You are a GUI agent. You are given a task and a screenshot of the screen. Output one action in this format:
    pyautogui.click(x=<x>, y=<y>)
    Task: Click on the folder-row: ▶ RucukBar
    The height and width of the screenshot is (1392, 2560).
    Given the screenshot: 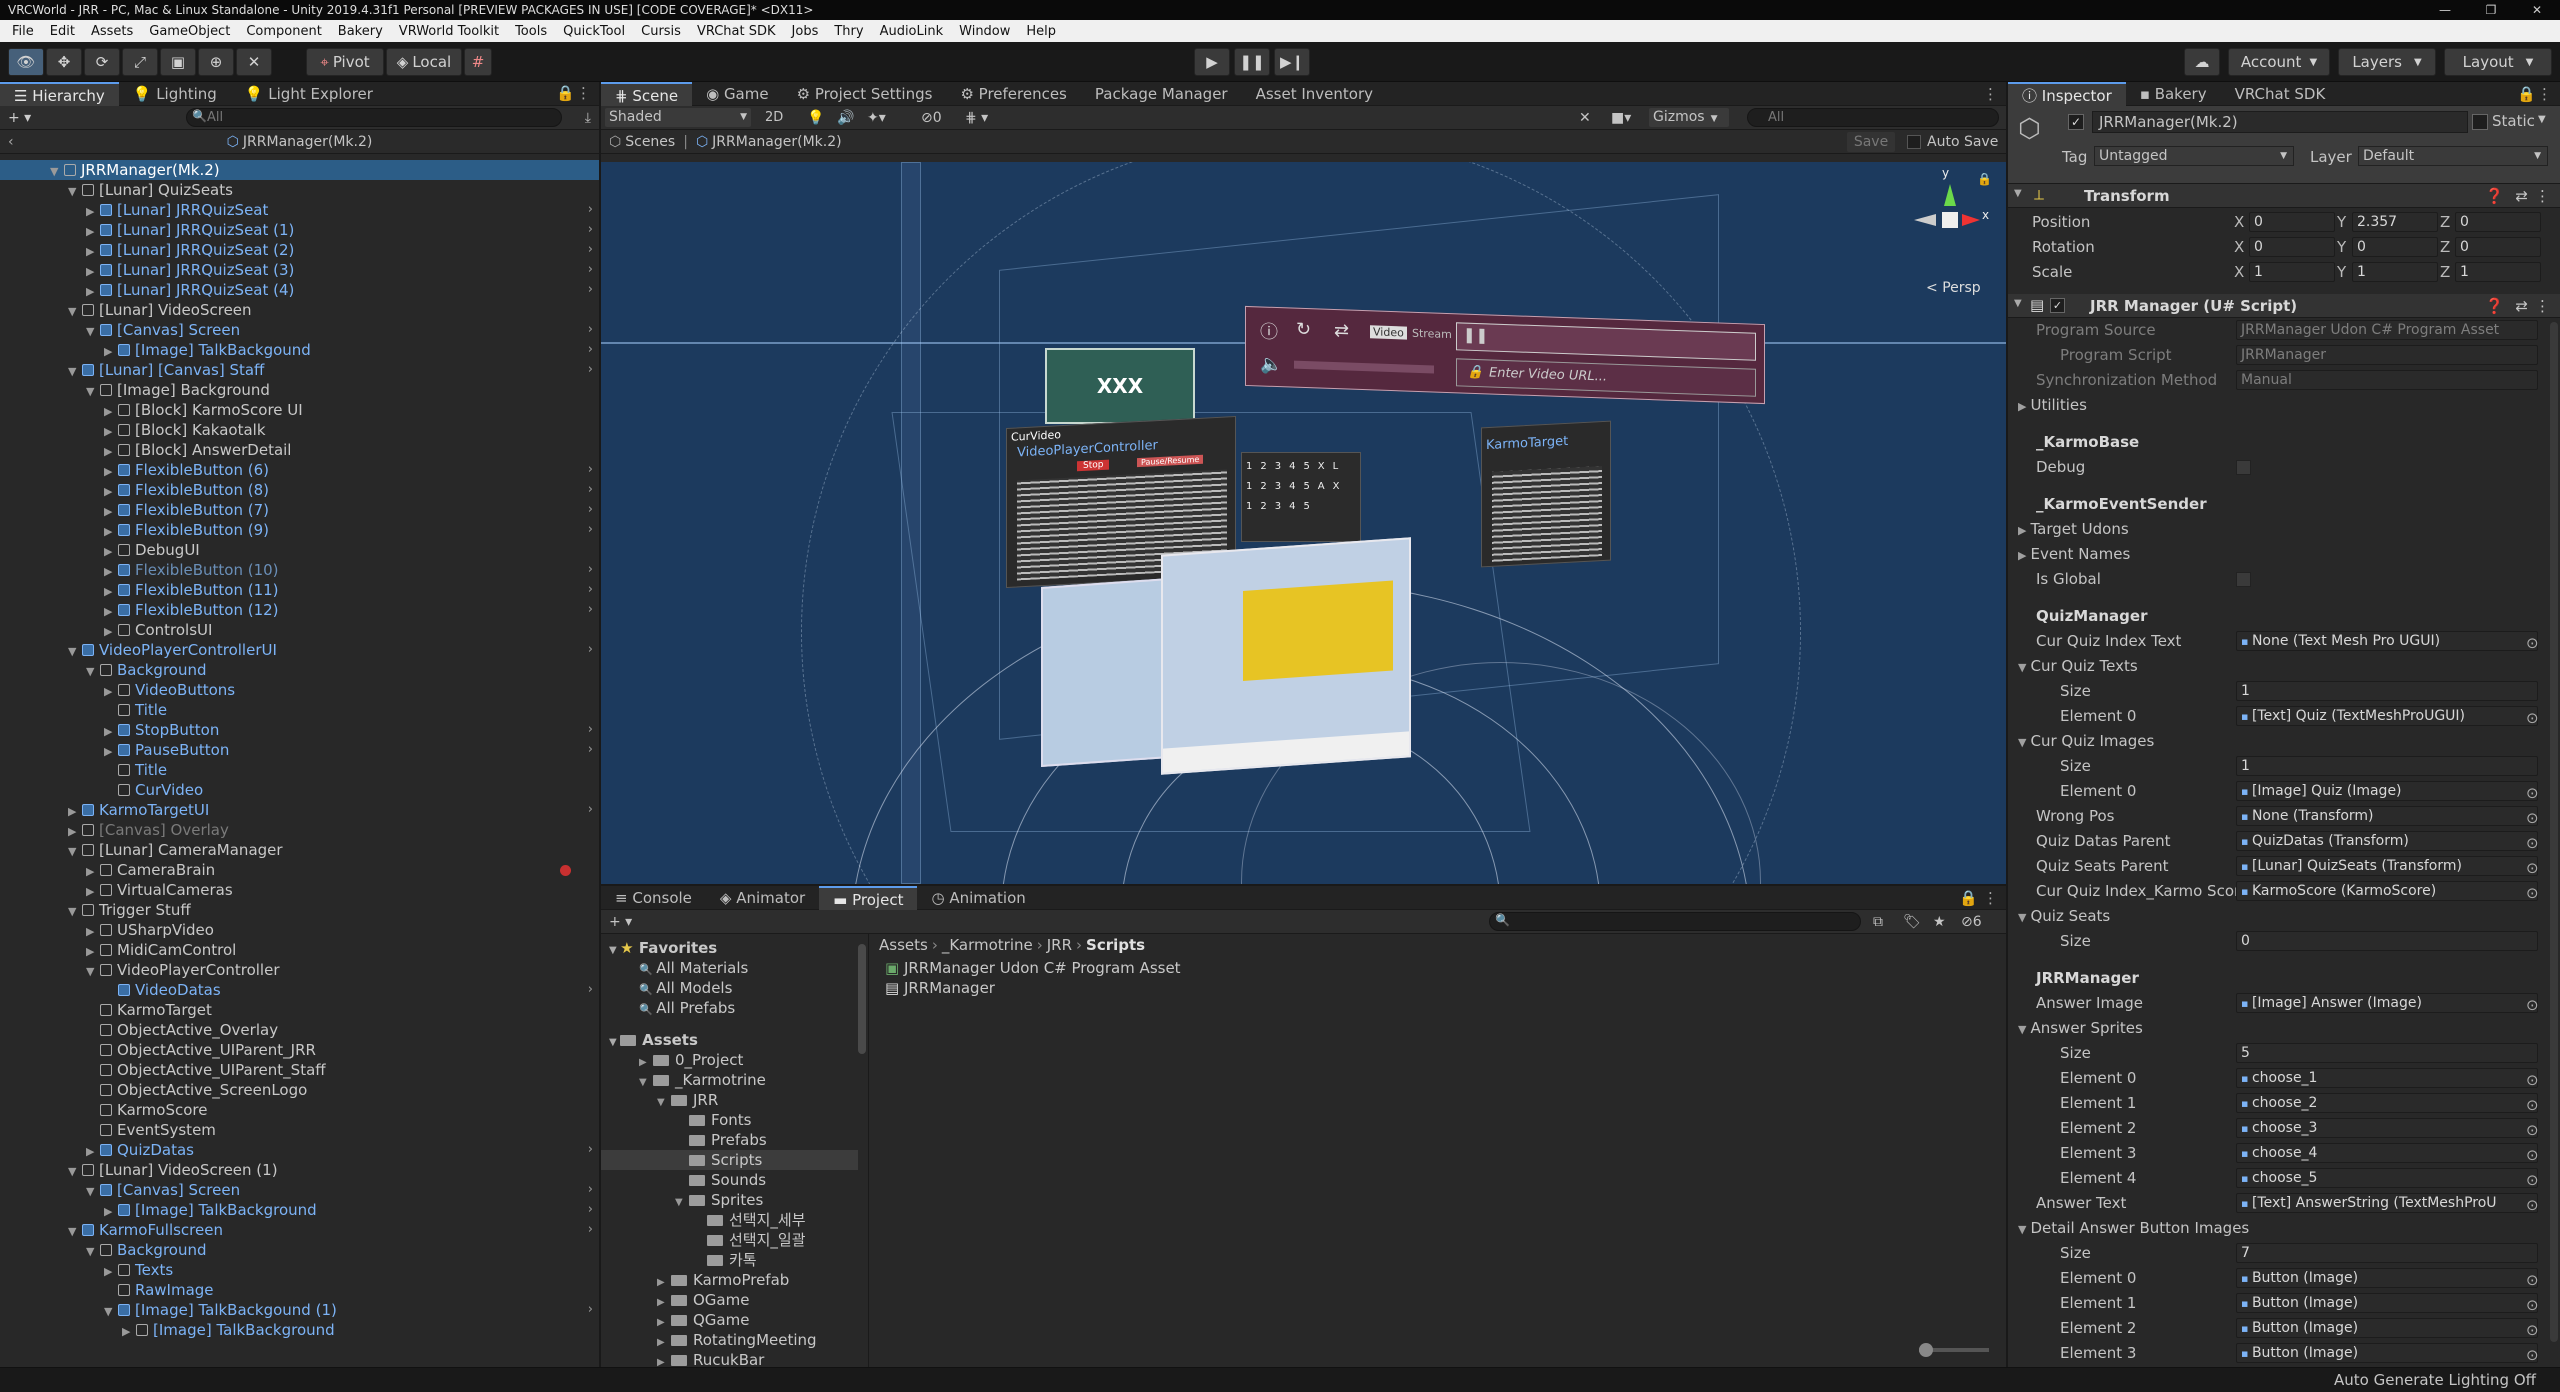 What is the action you would take?
    pyautogui.click(x=729, y=1358)
    